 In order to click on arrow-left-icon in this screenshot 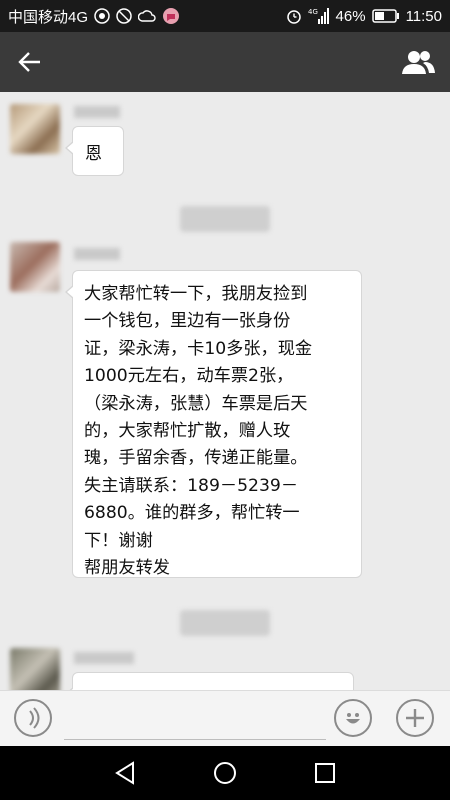, I will do `click(29, 62)`.